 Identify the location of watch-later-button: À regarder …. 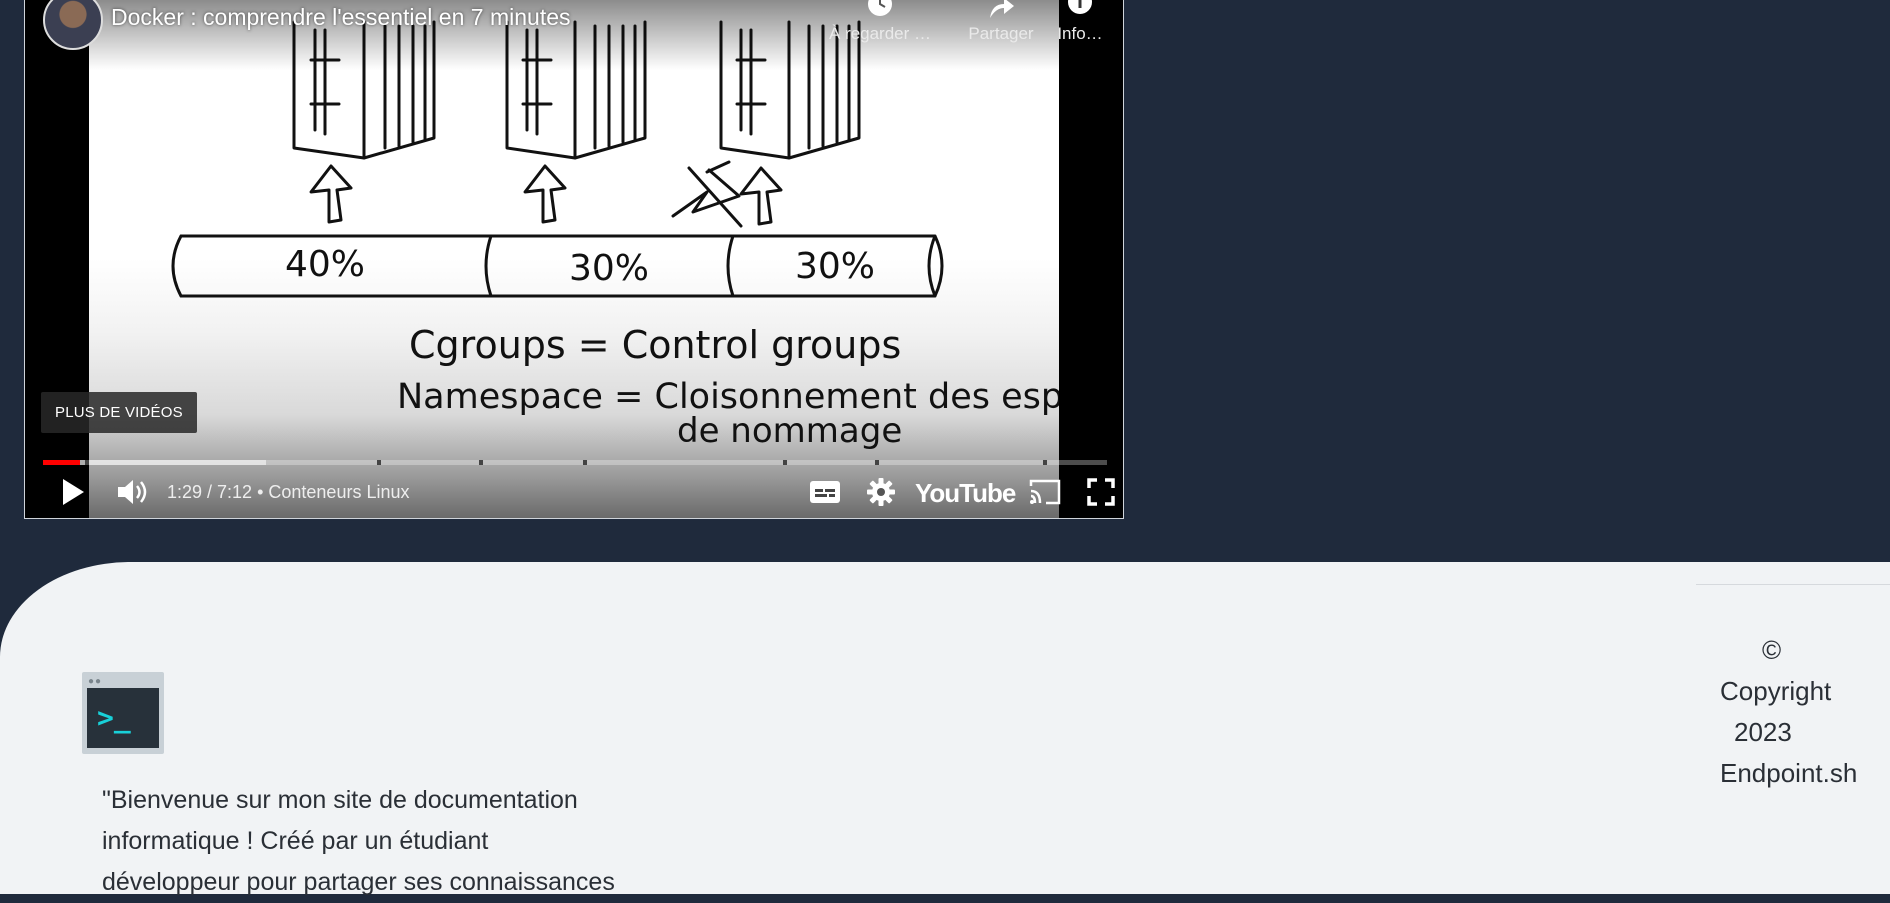
(880, 22).